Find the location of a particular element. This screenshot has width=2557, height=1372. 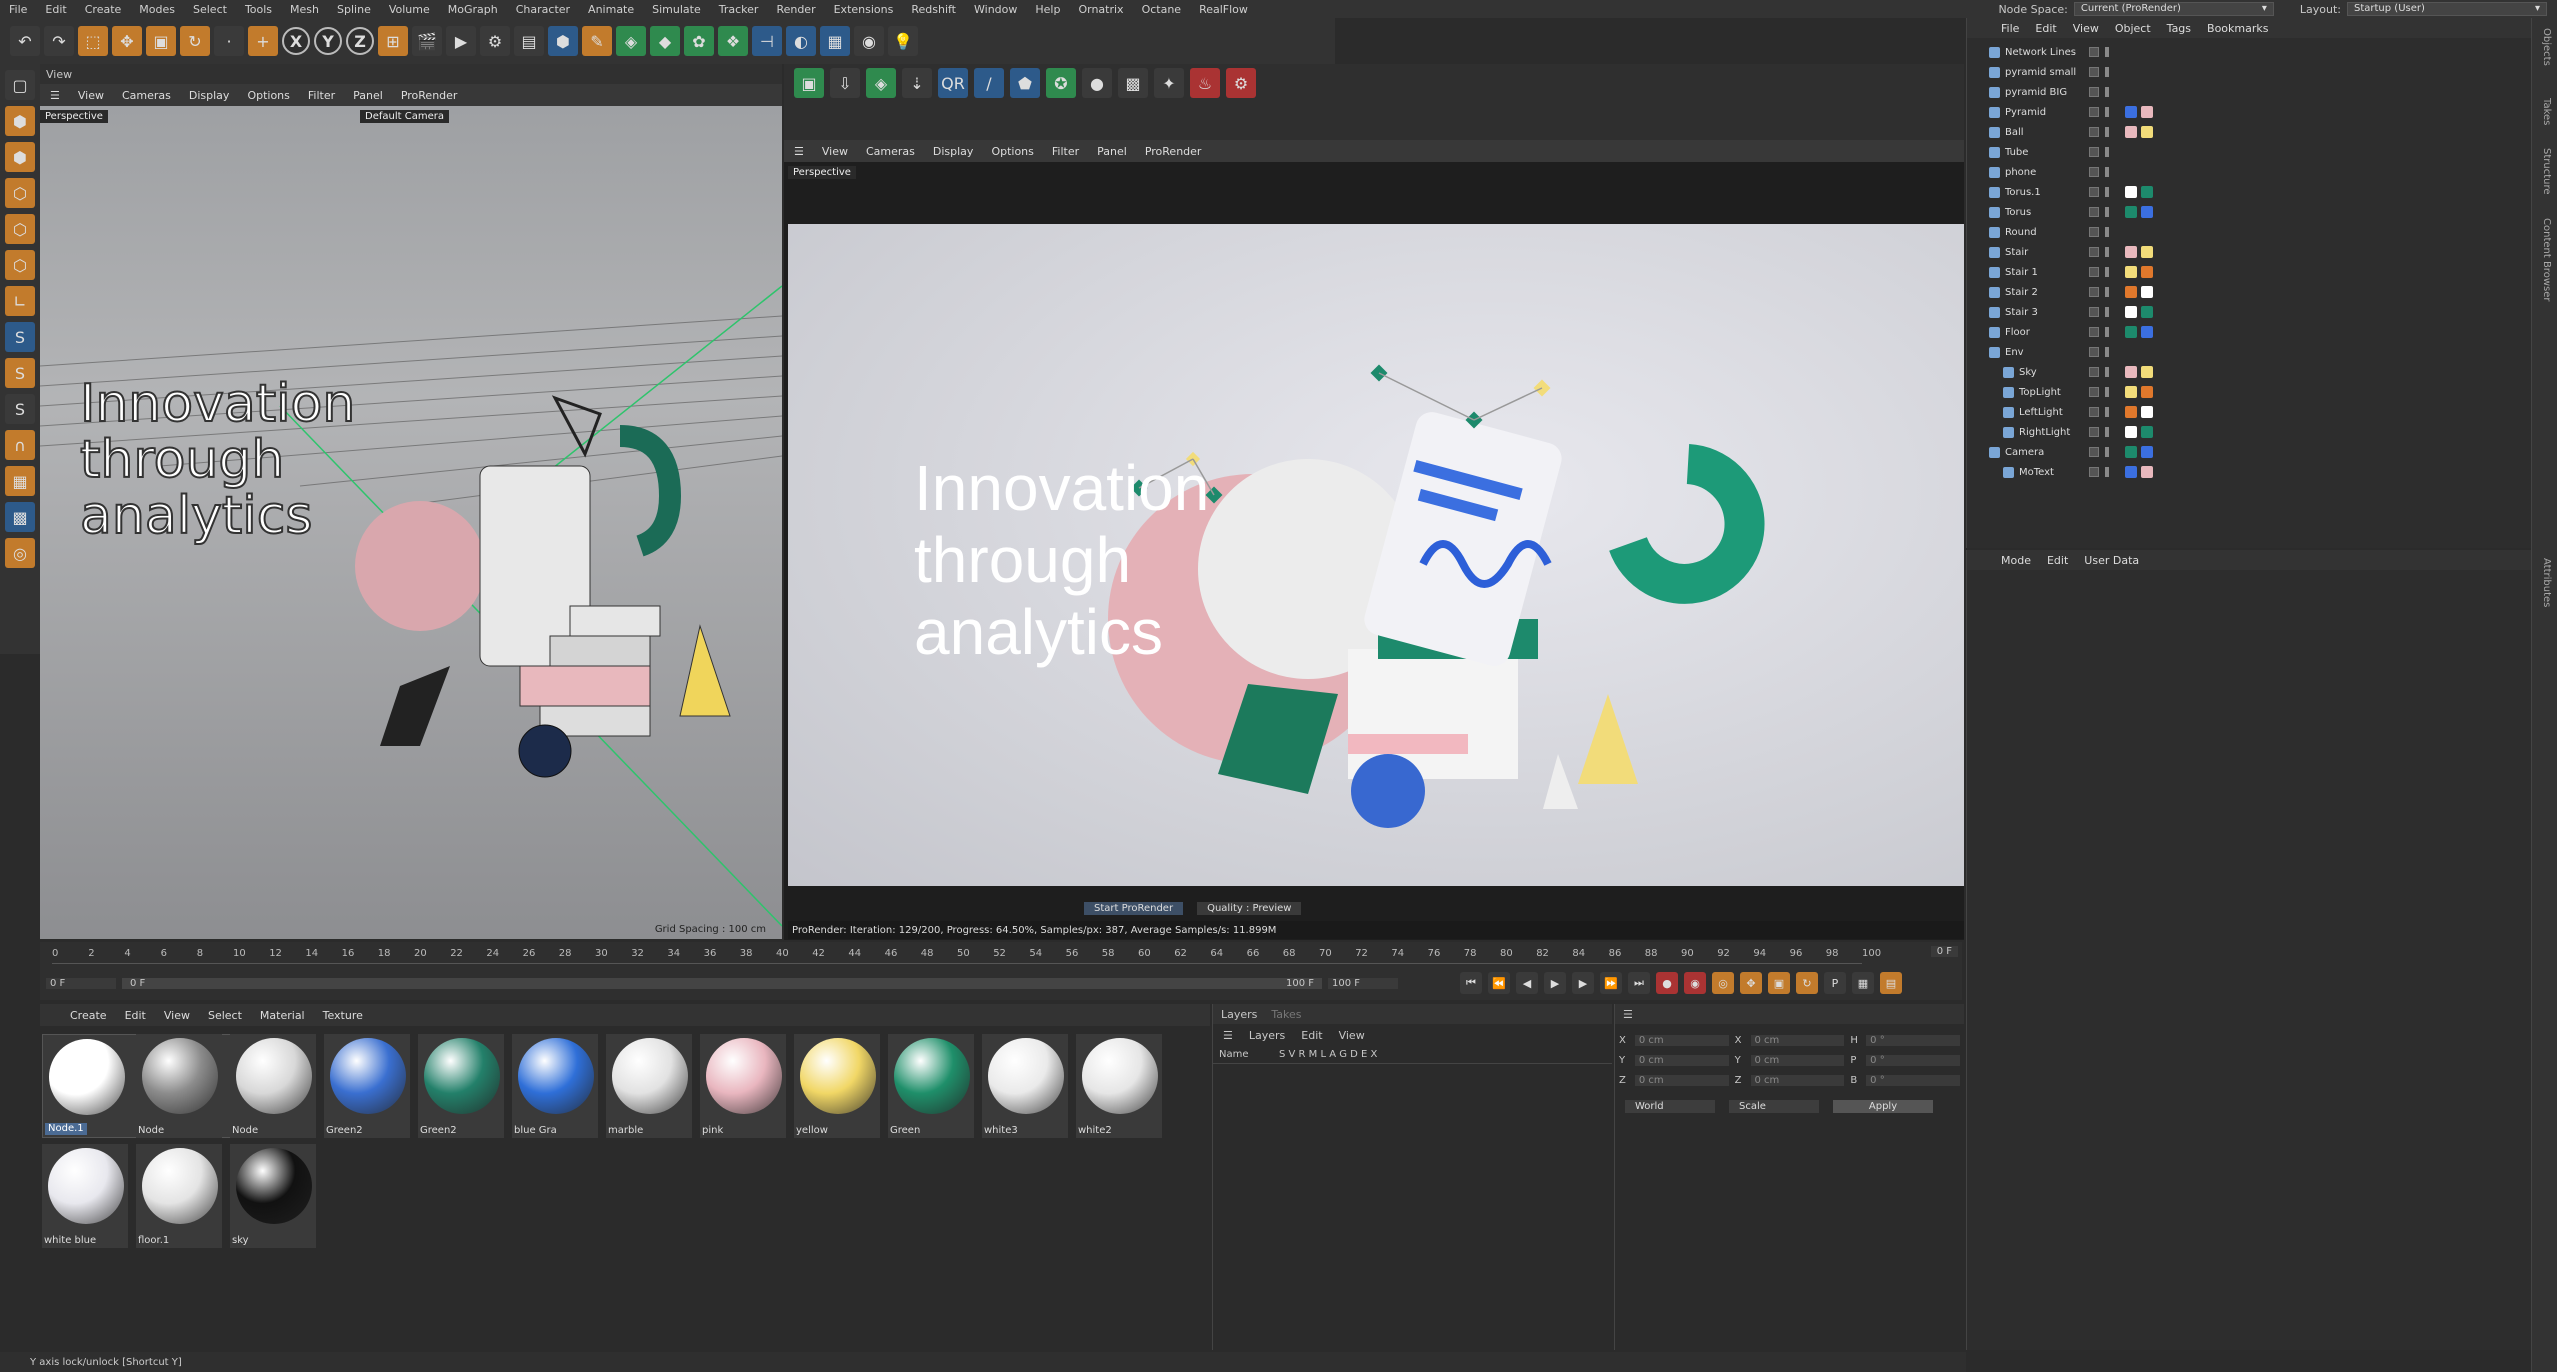

menu-help: Help is located at coordinates (1047, 9).